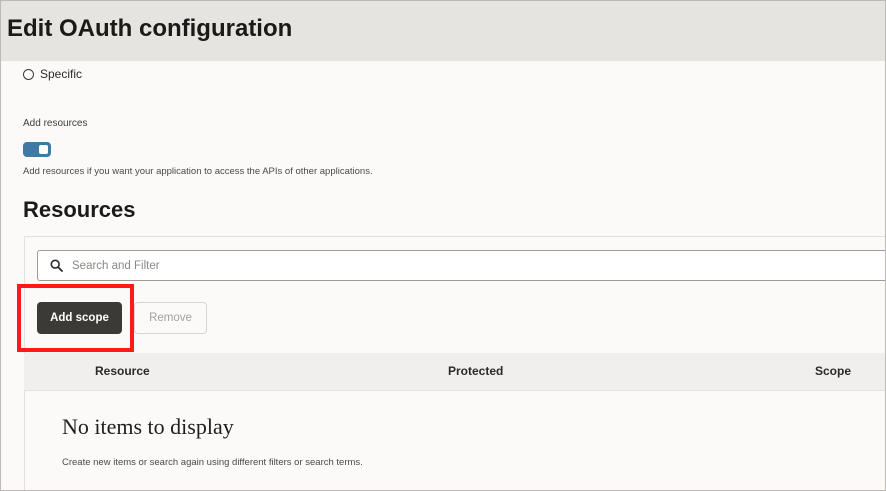 This screenshot has height=491, width=886. Describe the element at coordinates (443, 31) in the screenshot. I see `page-header: Edit OAuth configuration` at that location.